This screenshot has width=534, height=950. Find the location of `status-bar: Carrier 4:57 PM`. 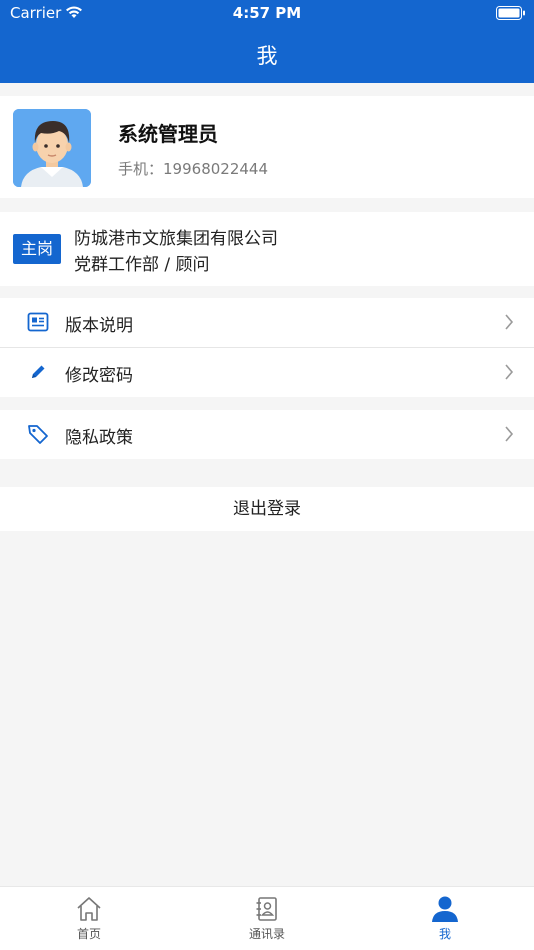

status-bar: Carrier 4:57 PM is located at coordinates (267, 14).